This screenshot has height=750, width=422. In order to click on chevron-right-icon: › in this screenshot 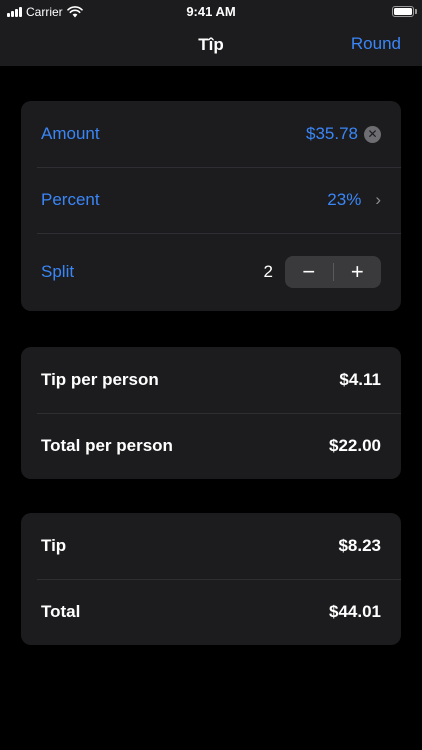, I will do `click(378, 199)`.